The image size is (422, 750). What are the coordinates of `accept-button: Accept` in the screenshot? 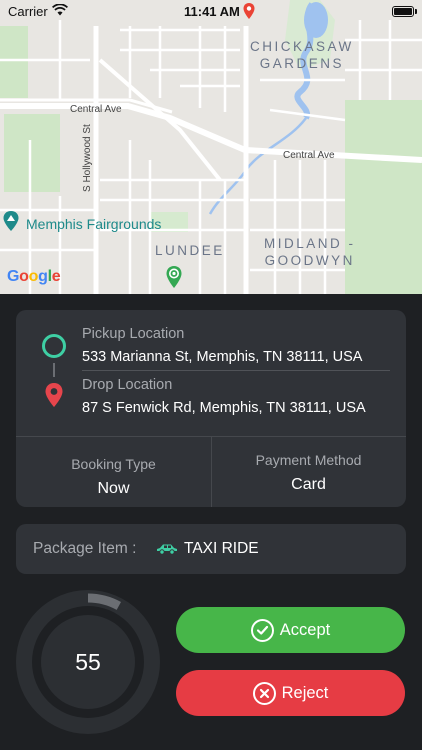 It's located at (290, 630).